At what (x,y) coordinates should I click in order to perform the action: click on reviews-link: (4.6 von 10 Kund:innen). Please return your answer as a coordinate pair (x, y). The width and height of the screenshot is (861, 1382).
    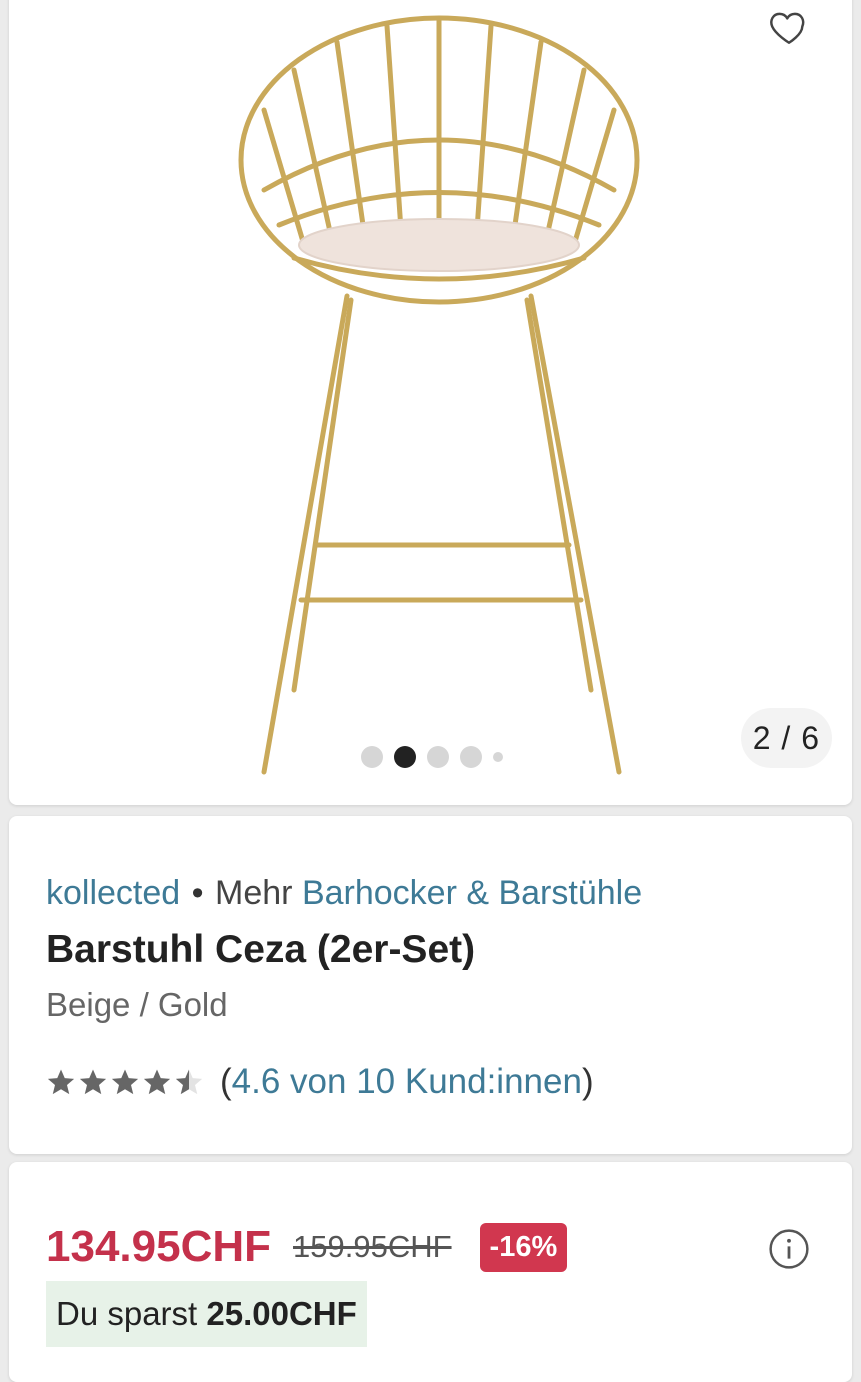
    Looking at the image, I should click on (407, 1082).